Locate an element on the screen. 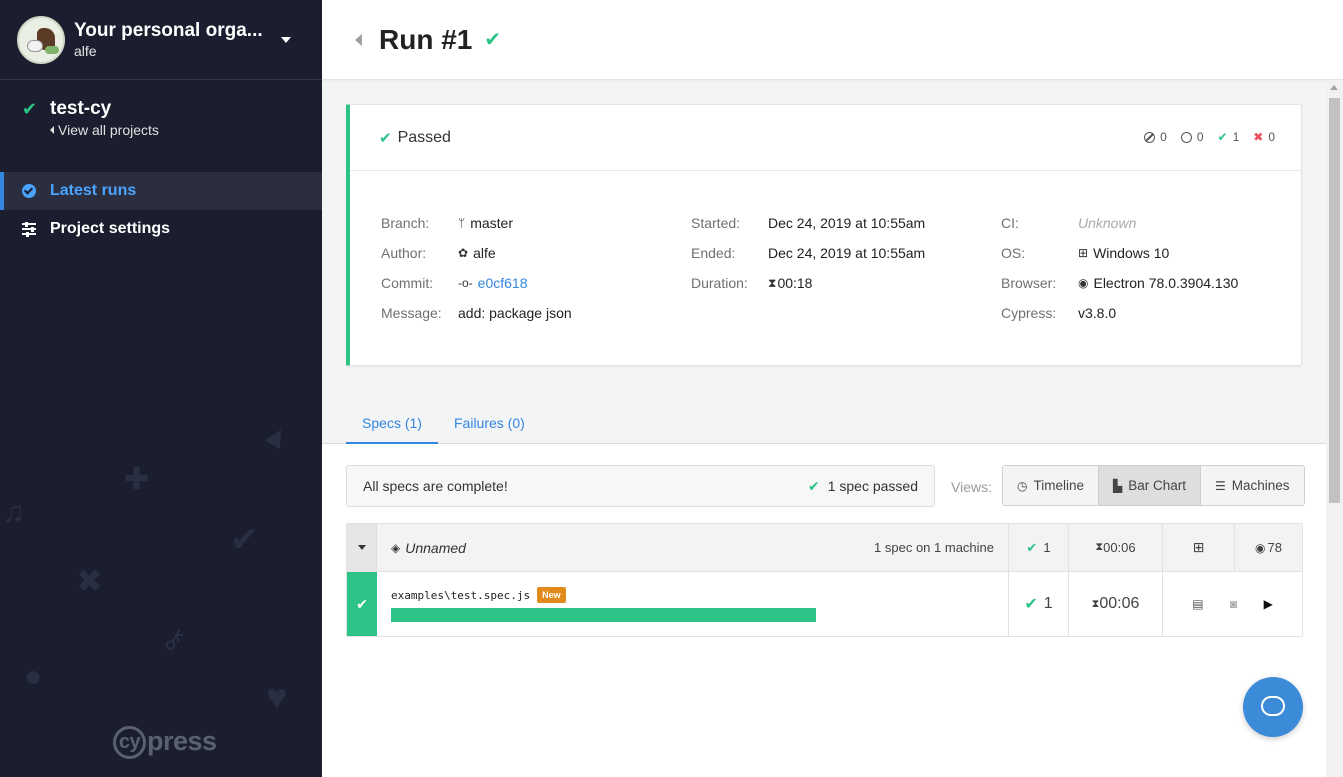  heart-icon: ♥ is located at coordinates (277, 696).